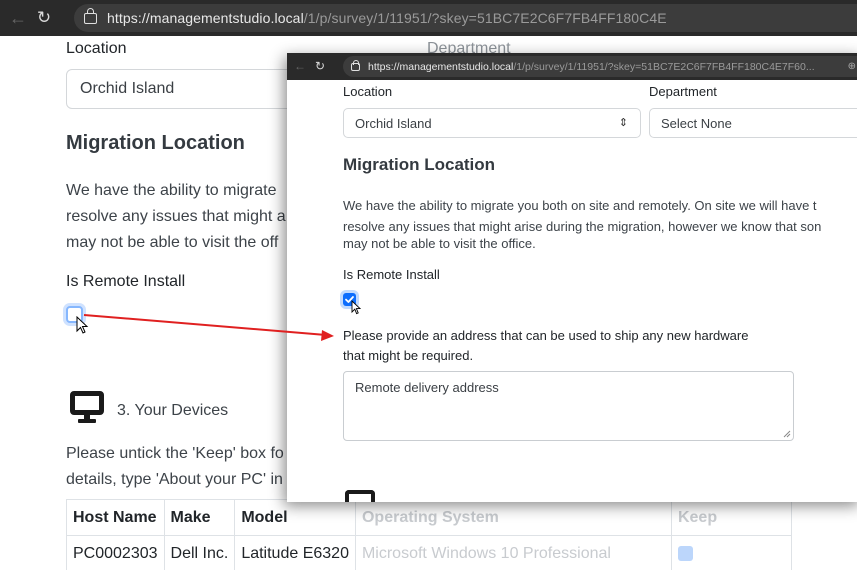  I want to click on column-header-model: Model, so click(295, 517).